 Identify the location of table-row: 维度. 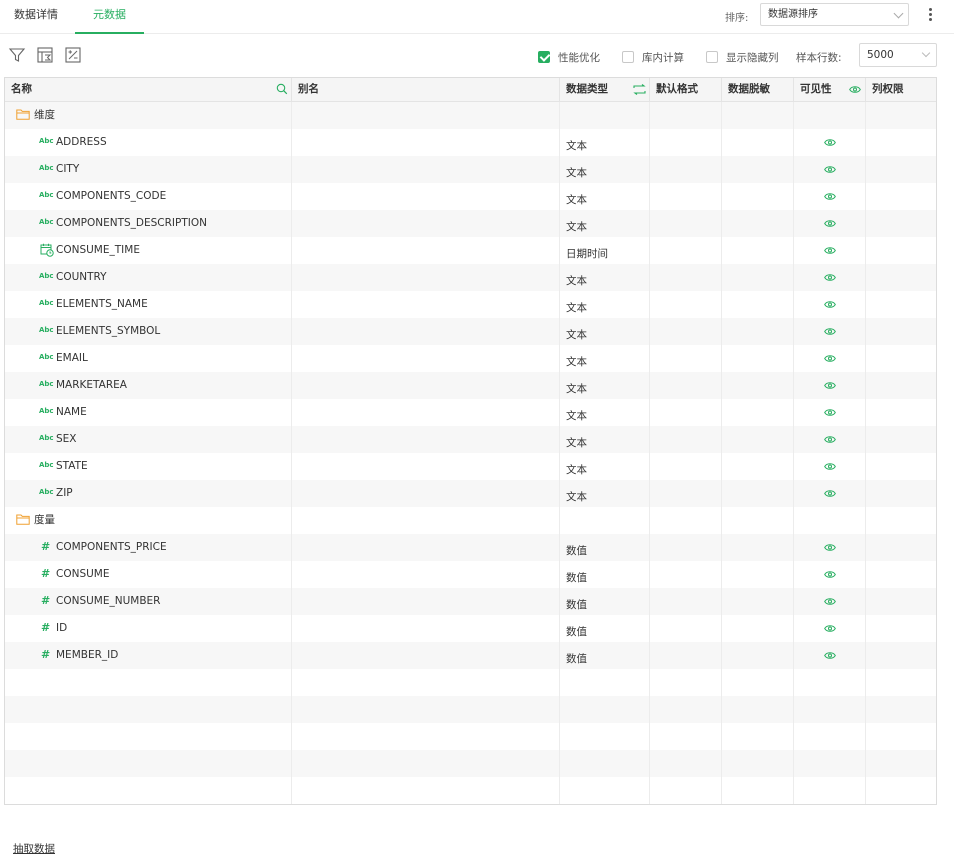
(470, 115).